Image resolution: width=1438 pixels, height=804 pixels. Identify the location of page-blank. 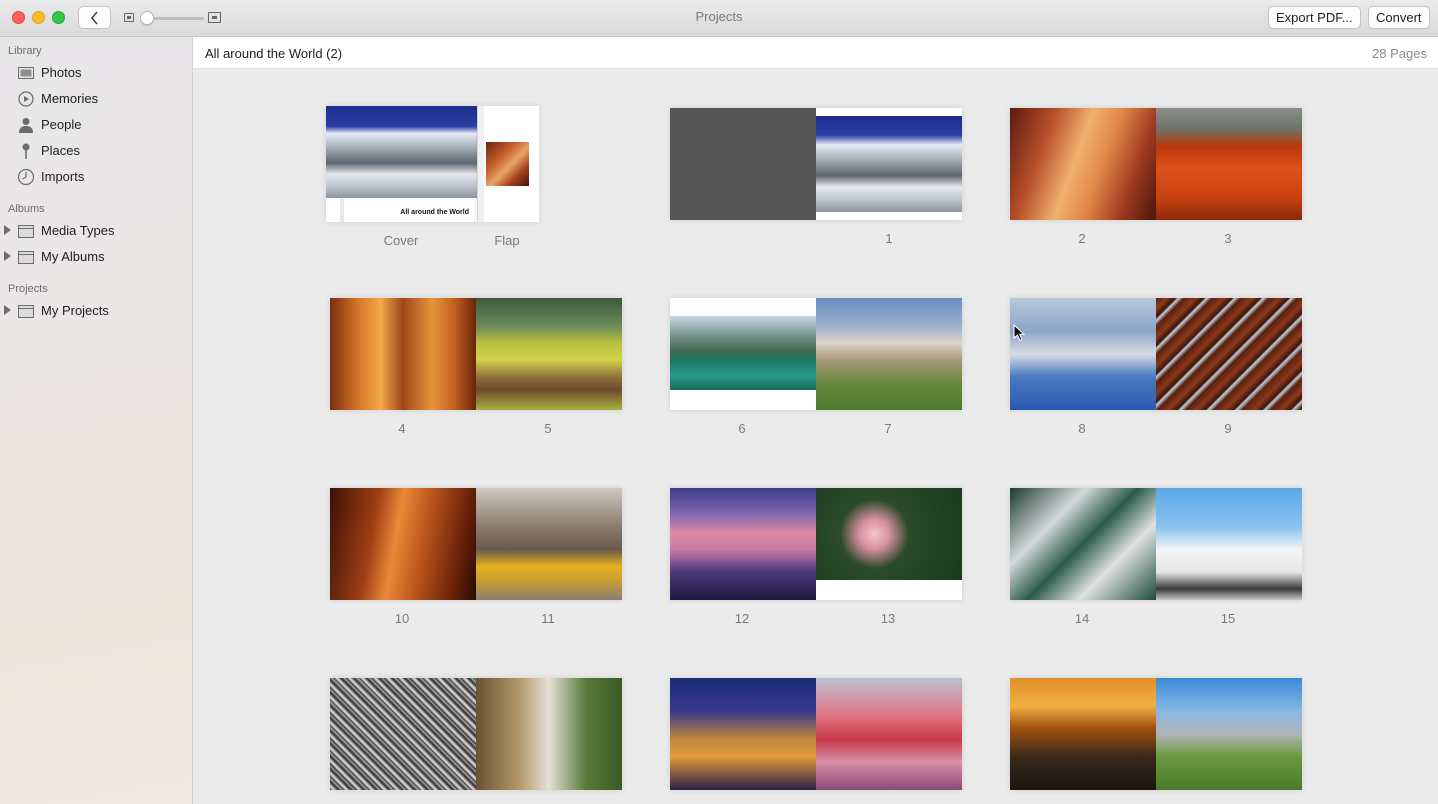
(743, 164).